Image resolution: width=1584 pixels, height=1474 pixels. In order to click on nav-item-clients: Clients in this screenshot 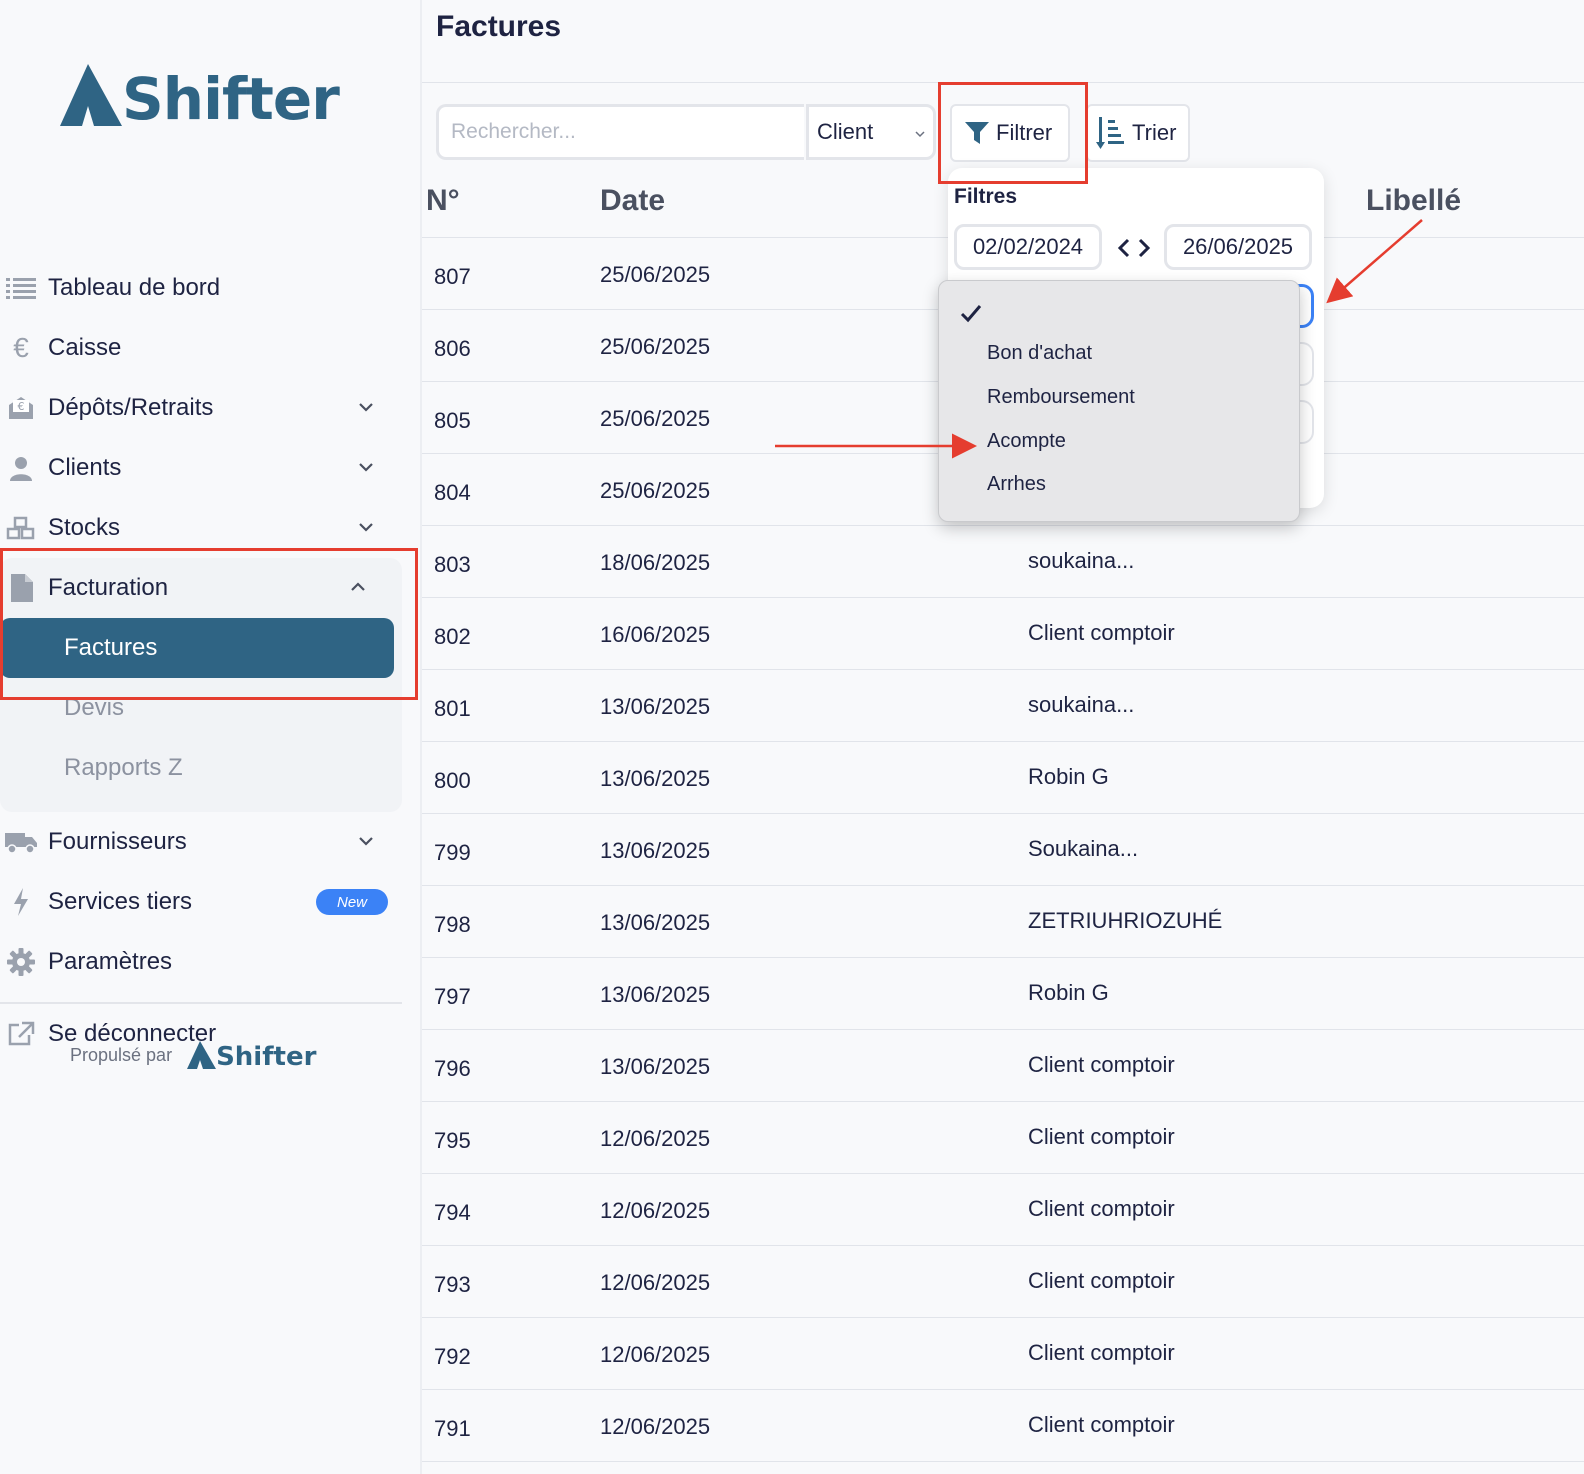, I will do `click(205, 468)`.